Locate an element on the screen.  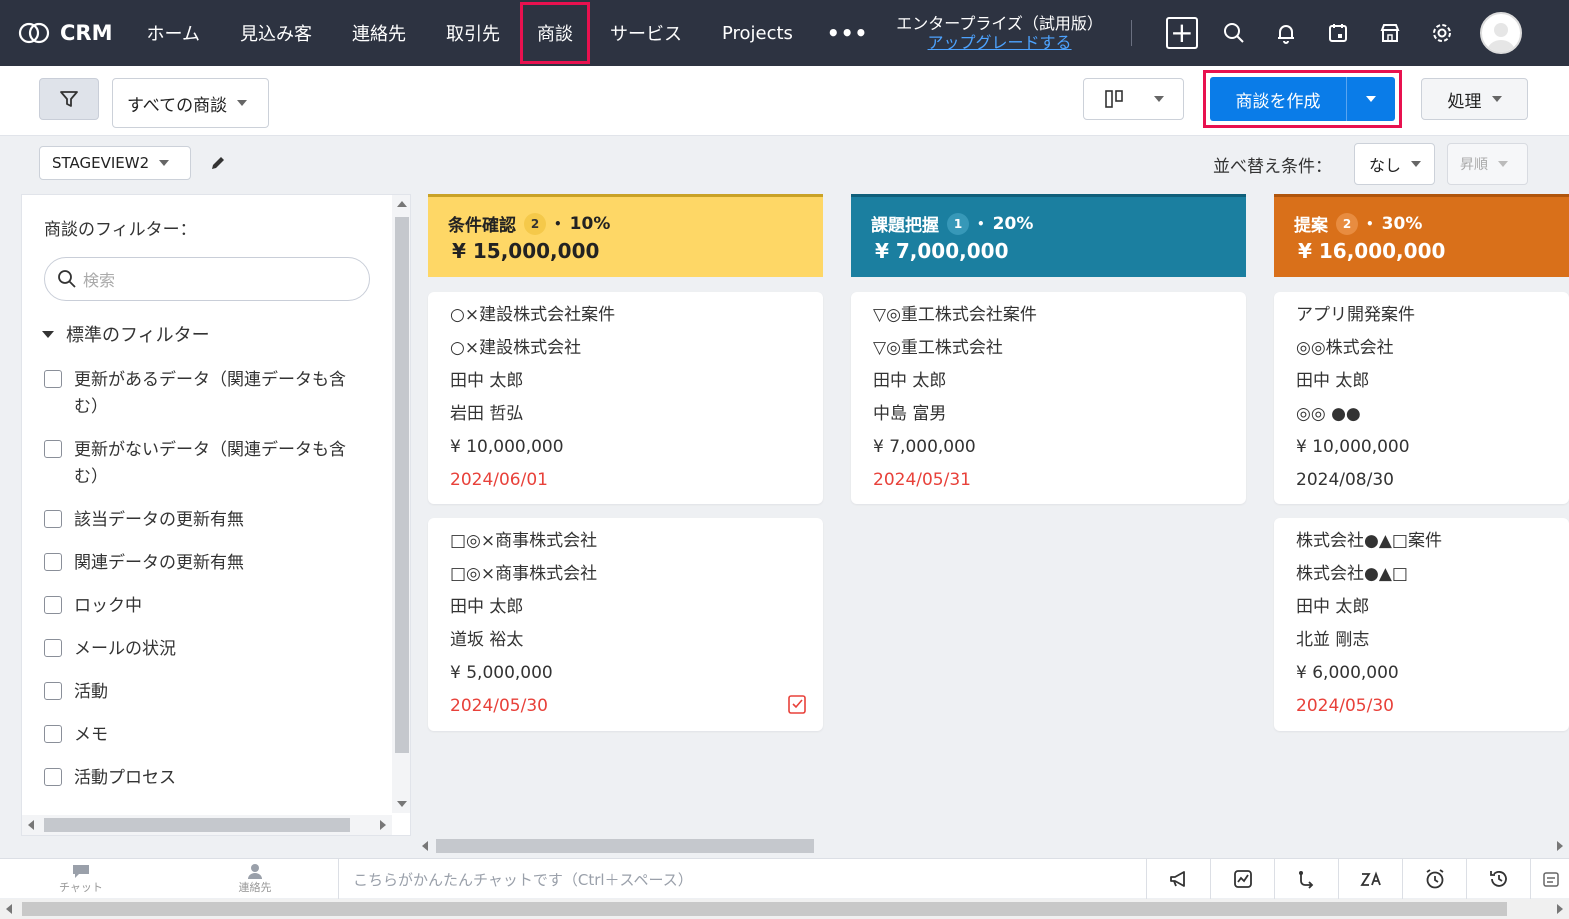
chat-tab: チャット is located at coordinates (81, 879).